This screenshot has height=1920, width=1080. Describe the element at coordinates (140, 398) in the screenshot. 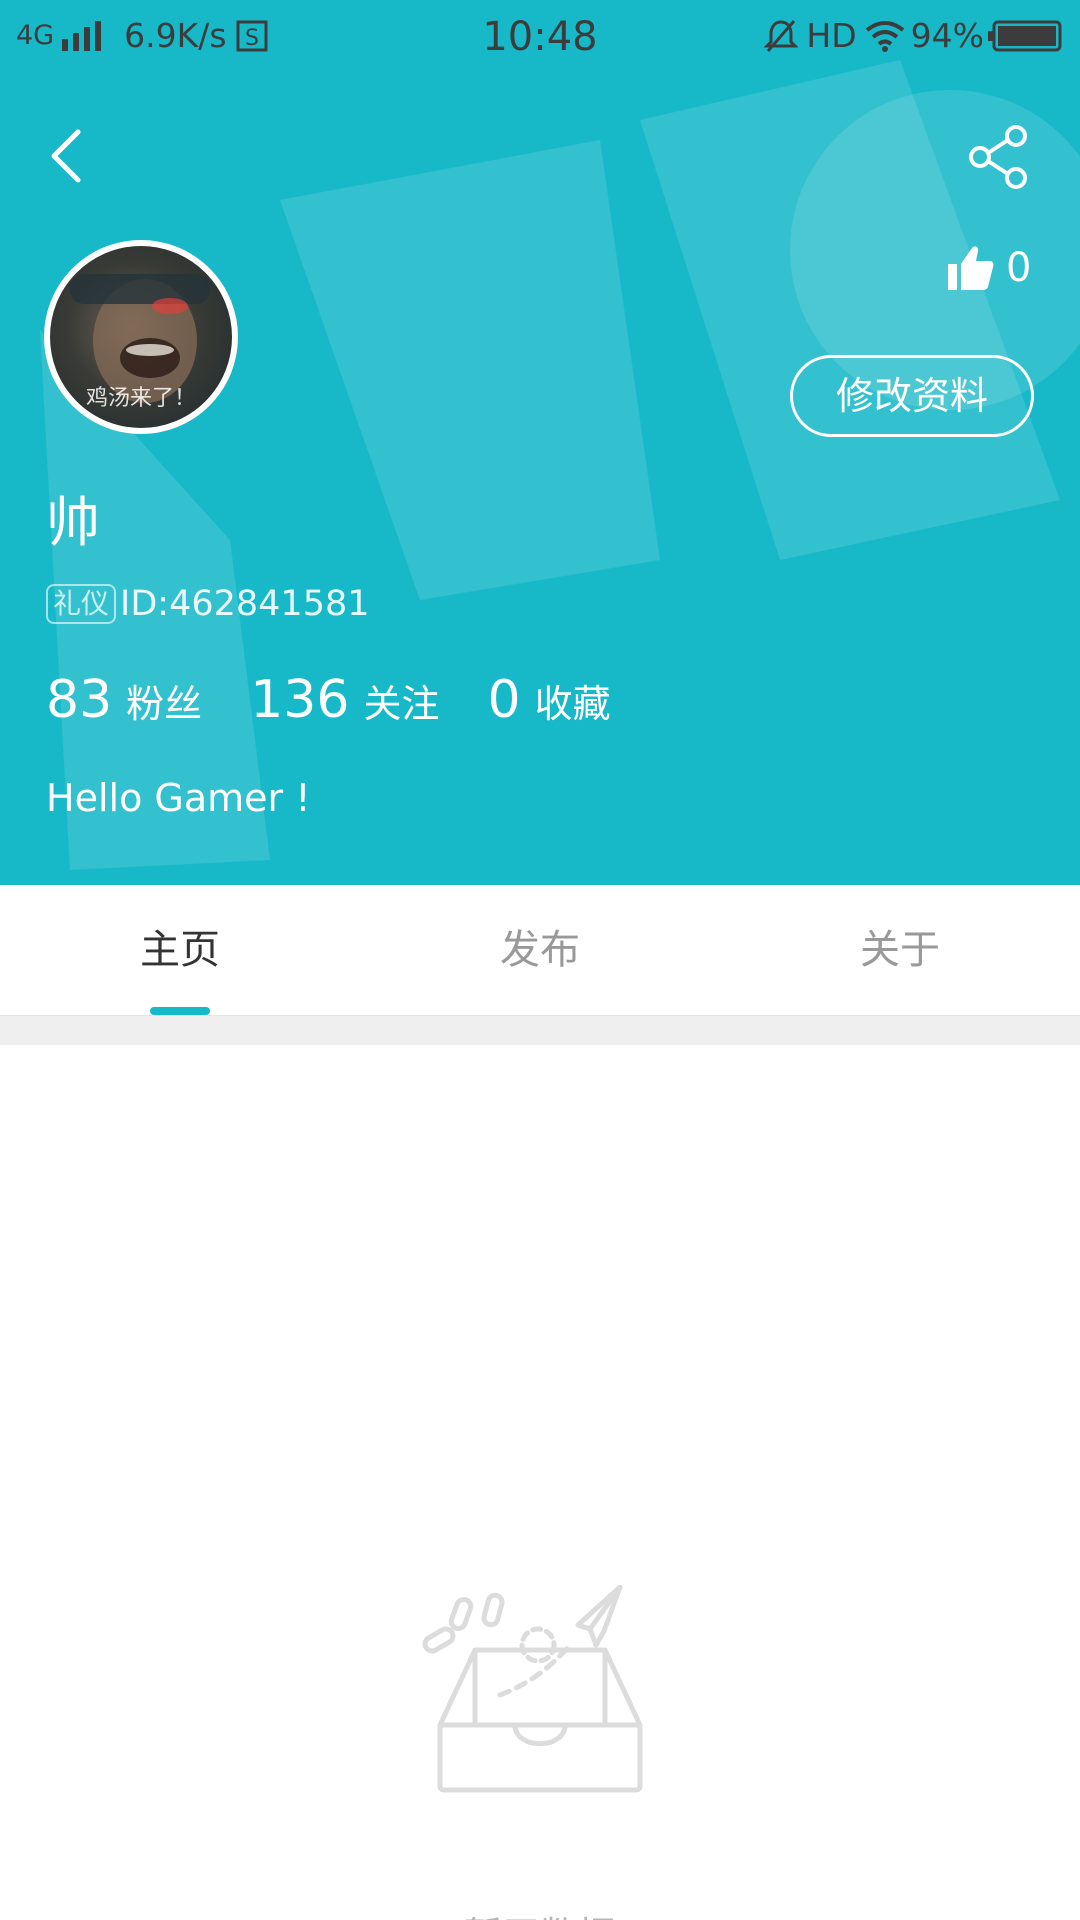

I see `avatar-caption: 鸡汤来了！` at that location.